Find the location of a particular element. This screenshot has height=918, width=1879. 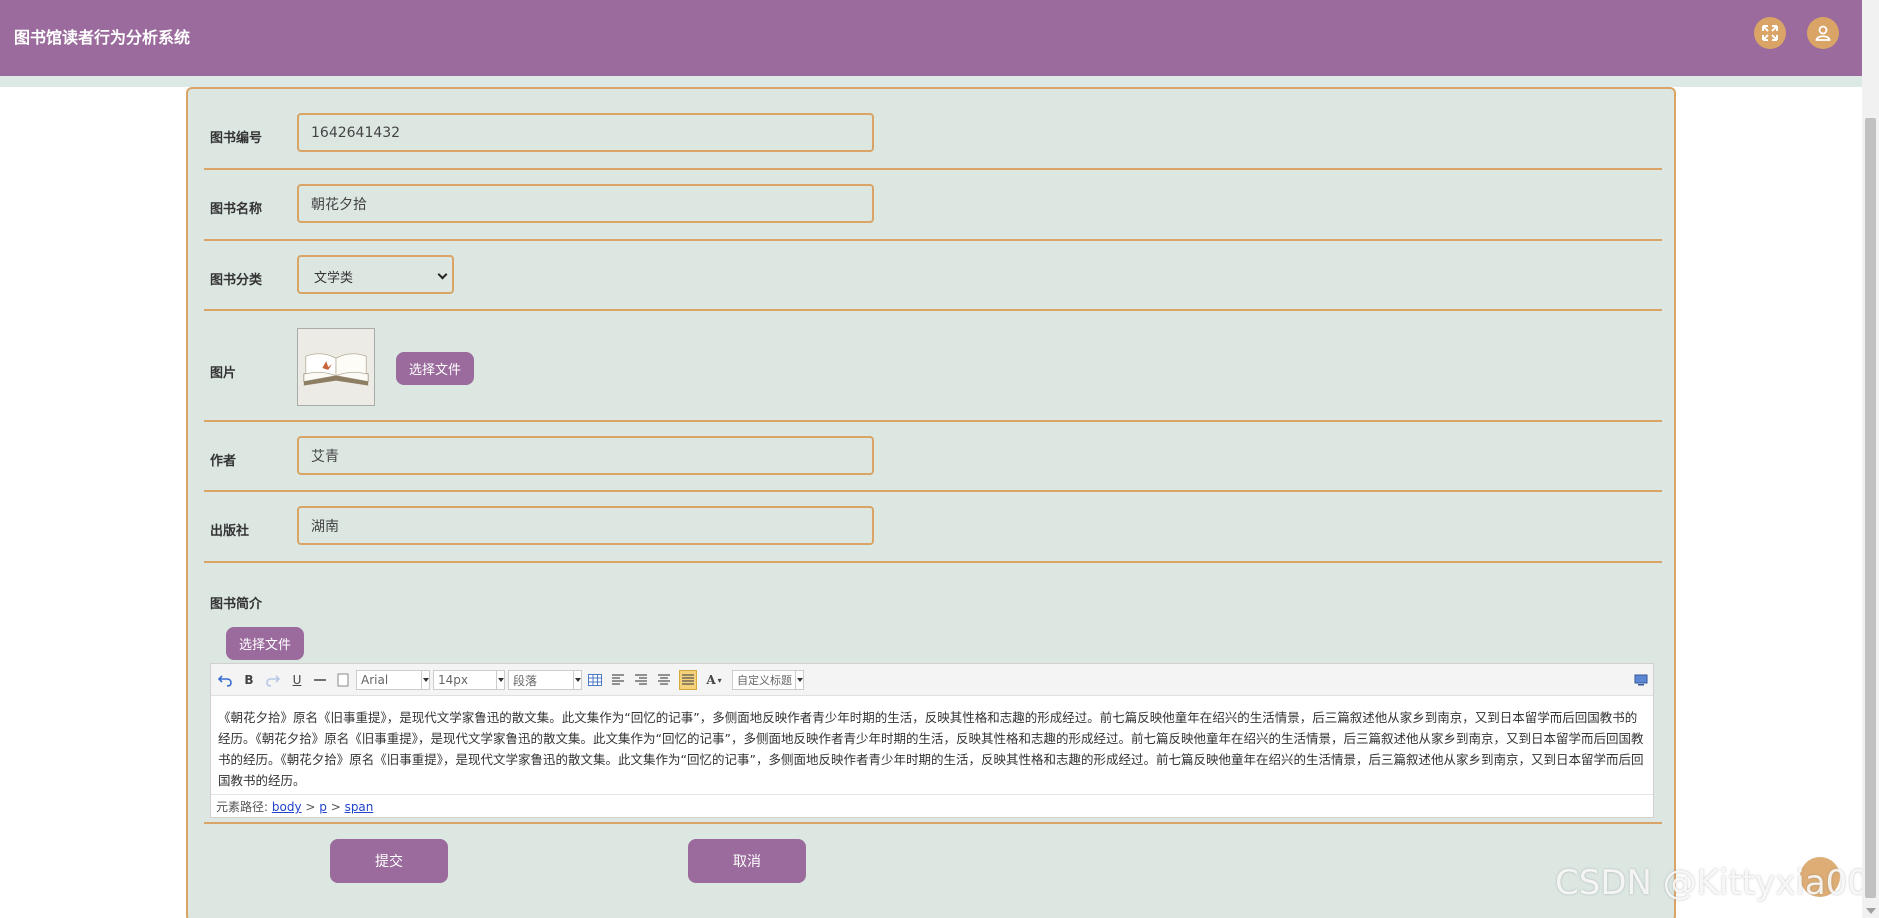

redo-icon is located at coordinates (273, 681).